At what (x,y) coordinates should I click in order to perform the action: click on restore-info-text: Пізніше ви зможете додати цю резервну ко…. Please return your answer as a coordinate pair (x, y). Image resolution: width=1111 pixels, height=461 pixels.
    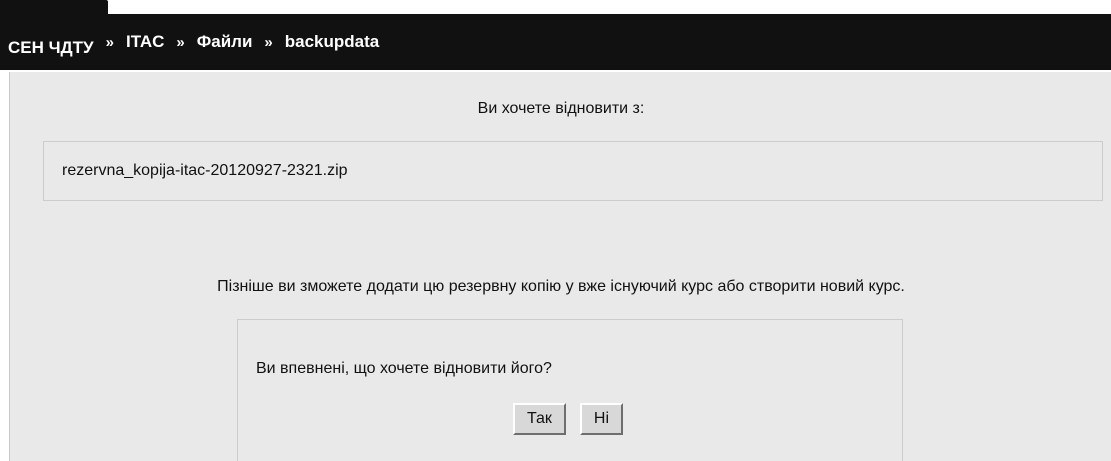
    Looking at the image, I should click on (561, 286).